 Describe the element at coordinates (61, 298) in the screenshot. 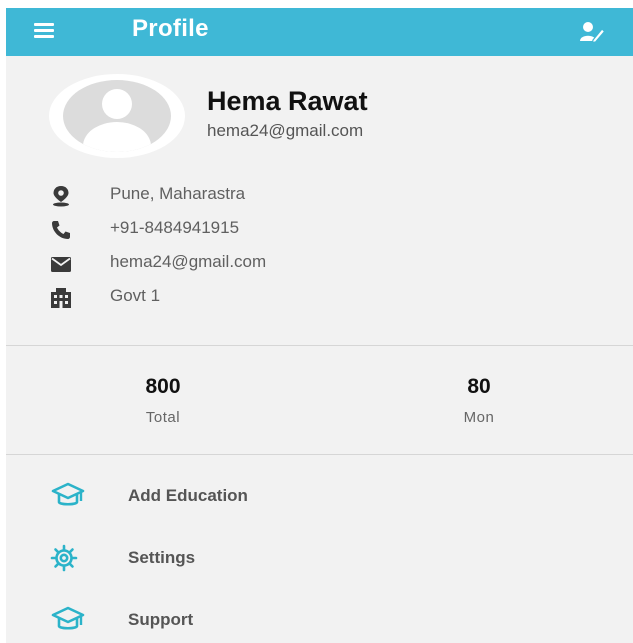

I see `building-icon` at that location.